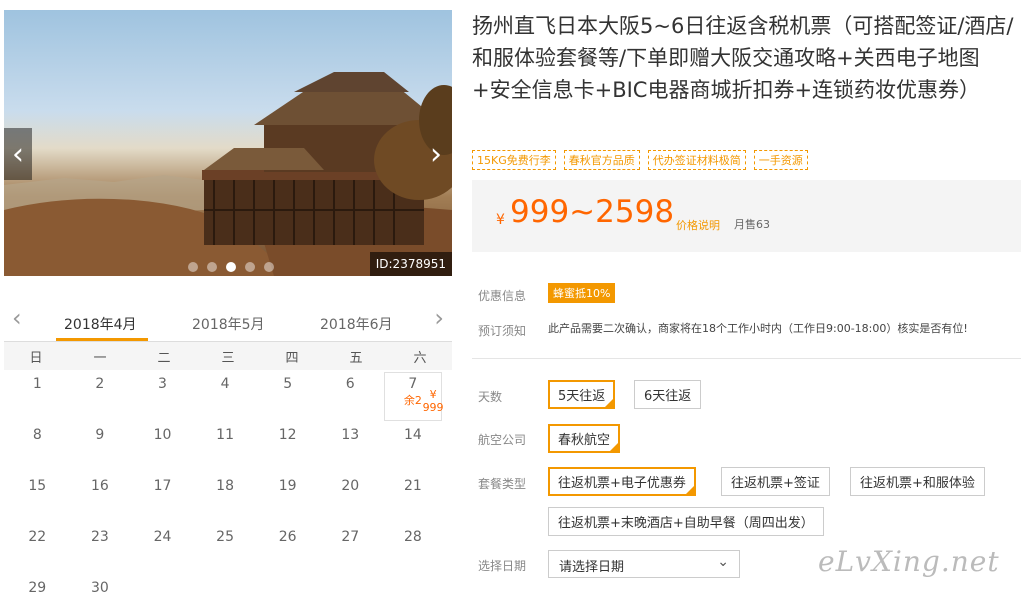 The height and width of the screenshot is (597, 1023). I want to click on weekday-label: 二, so click(164, 358).